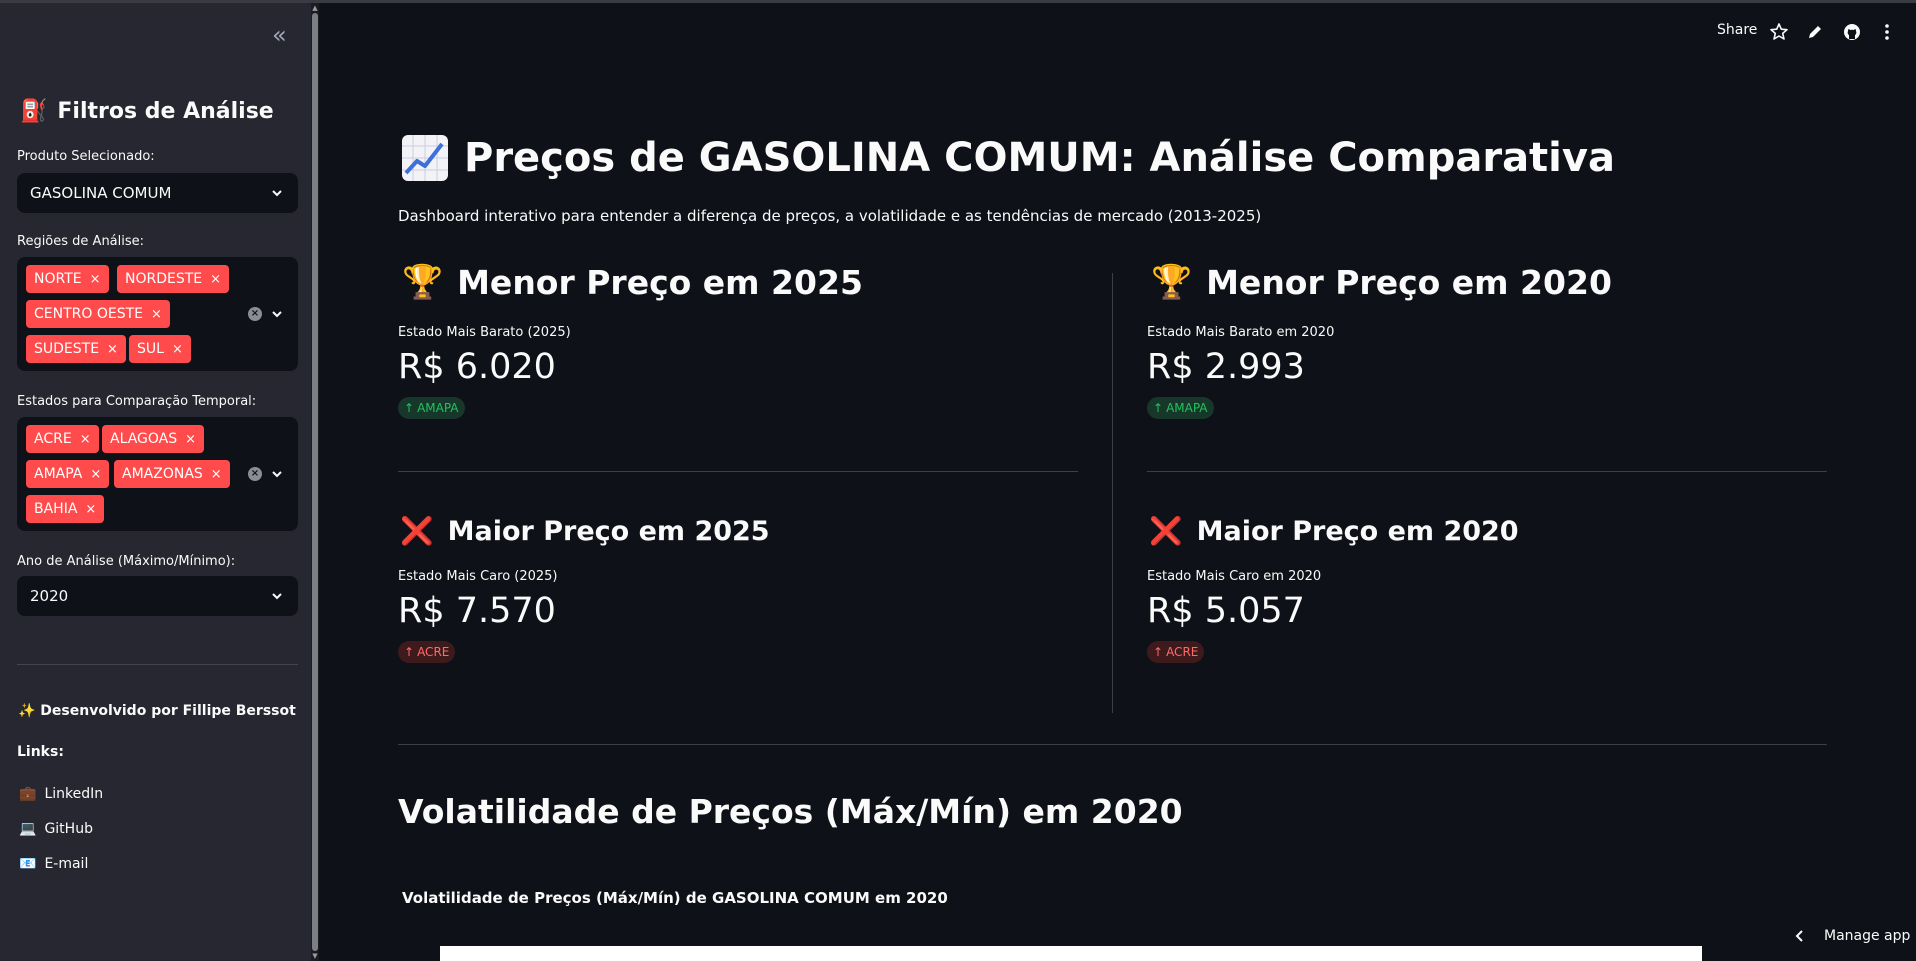  What do you see at coordinates (484, 332) in the screenshot?
I see `metric-label: Estado Mais Barato (2025)` at bounding box center [484, 332].